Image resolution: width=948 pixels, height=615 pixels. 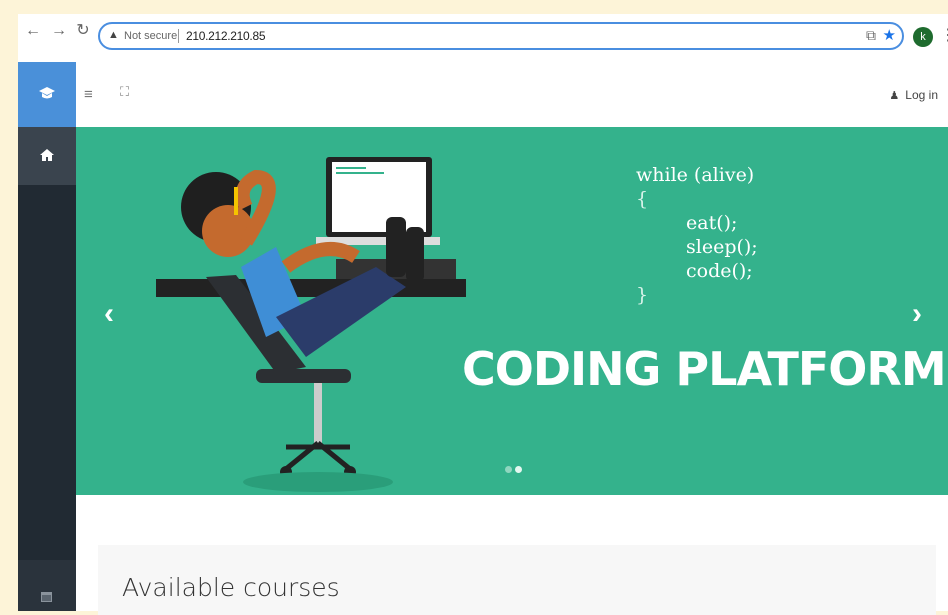 What do you see at coordinates (113, 35) in the screenshot?
I see `warning-icon: ▲` at bounding box center [113, 35].